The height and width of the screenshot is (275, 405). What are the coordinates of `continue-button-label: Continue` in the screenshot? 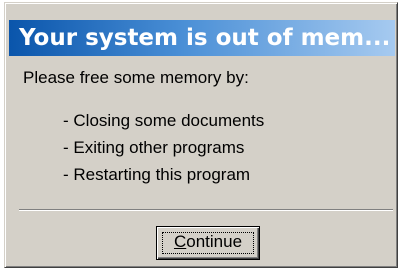 It's located at (208, 241).